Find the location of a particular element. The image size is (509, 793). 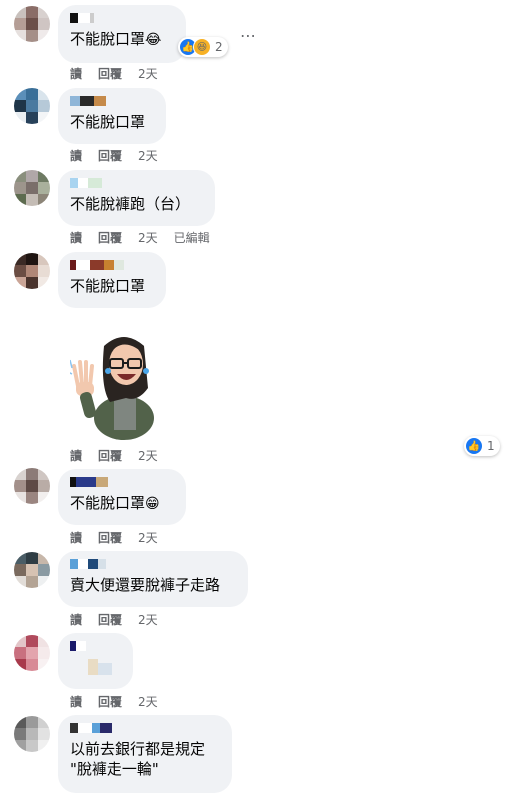

reaction-summary: 👍 😆 2 is located at coordinates (203, 47).